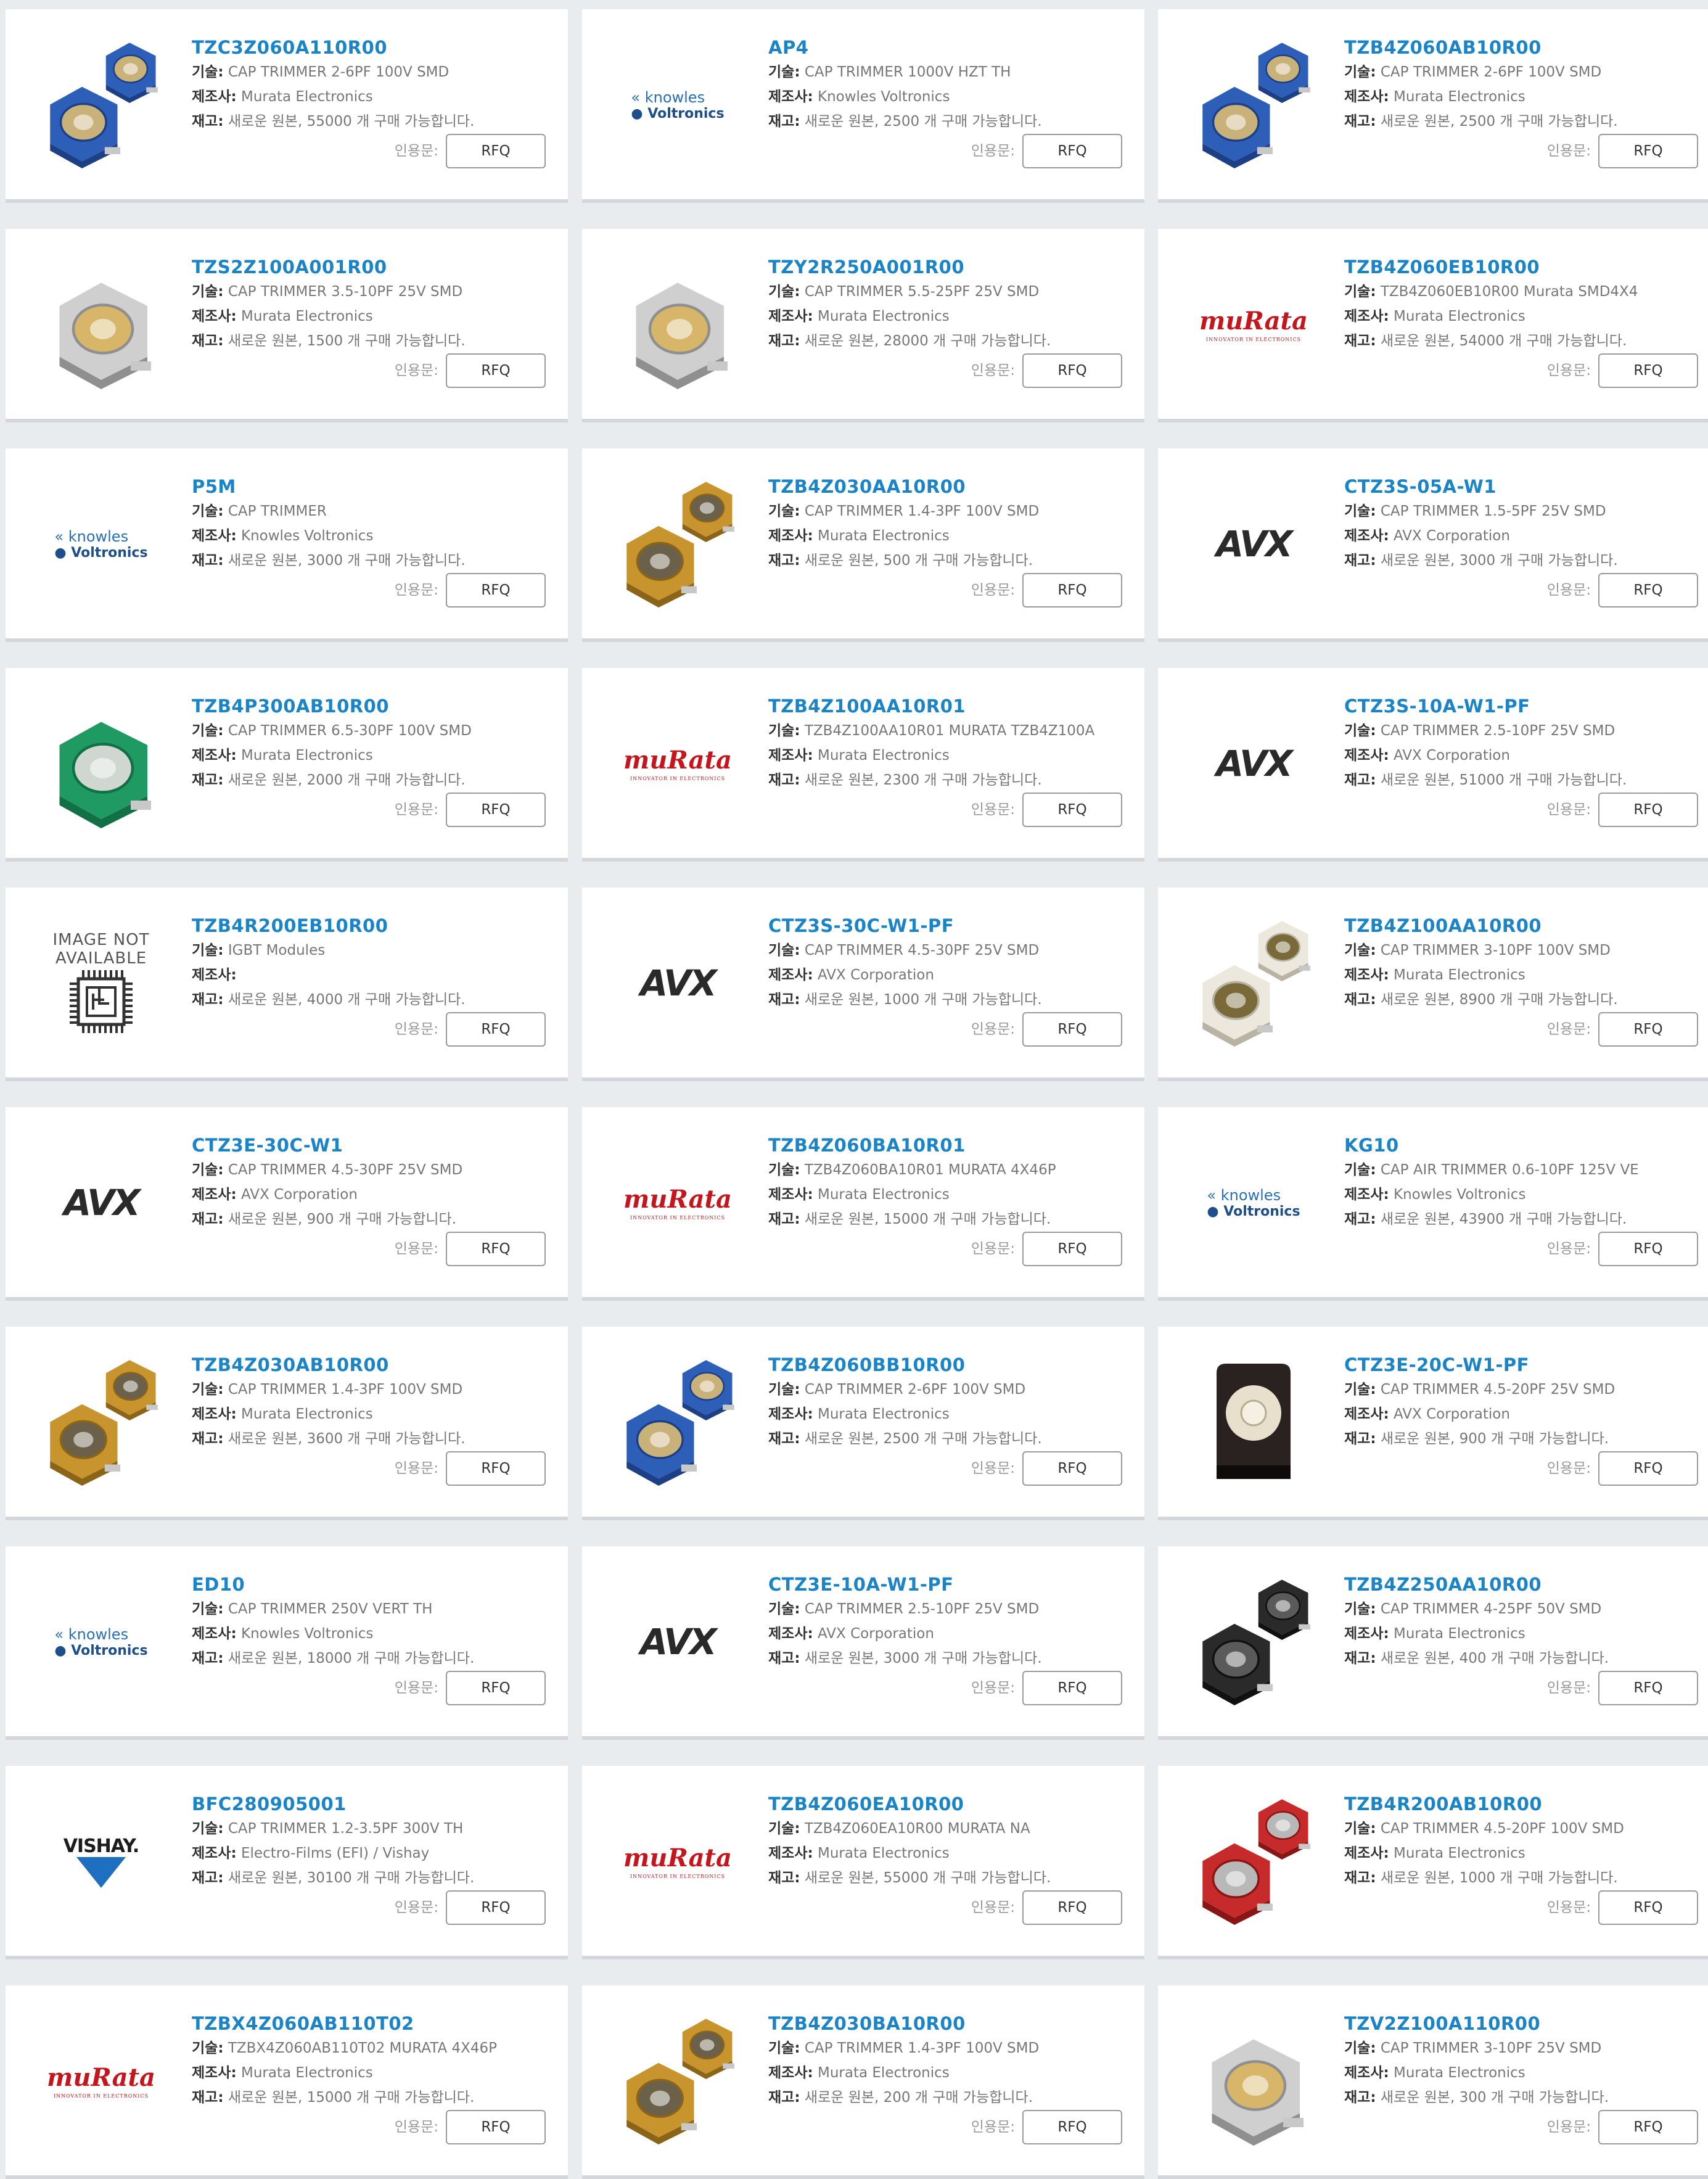  Describe the element at coordinates (947, 2024) in the screenshot. I see `part-number-link: TZB4Z030BA10R00` at that location.